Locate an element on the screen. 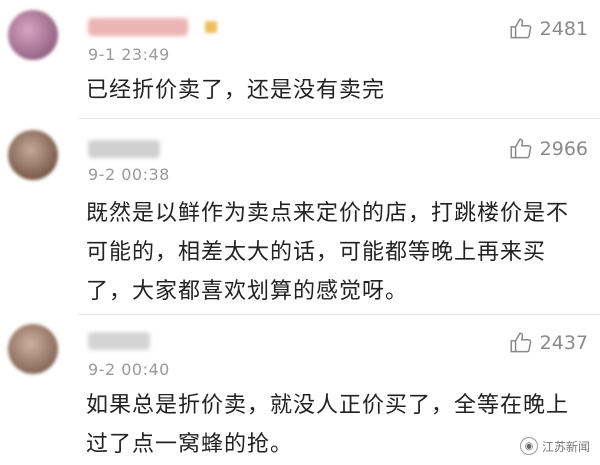 The height and width of the screenshot is (465, 600). comment-text: 如果总是折价卖，就没人正价买了，全等在晚上过了点一窝蜂的抢。 is located at coordinates (328, 425).